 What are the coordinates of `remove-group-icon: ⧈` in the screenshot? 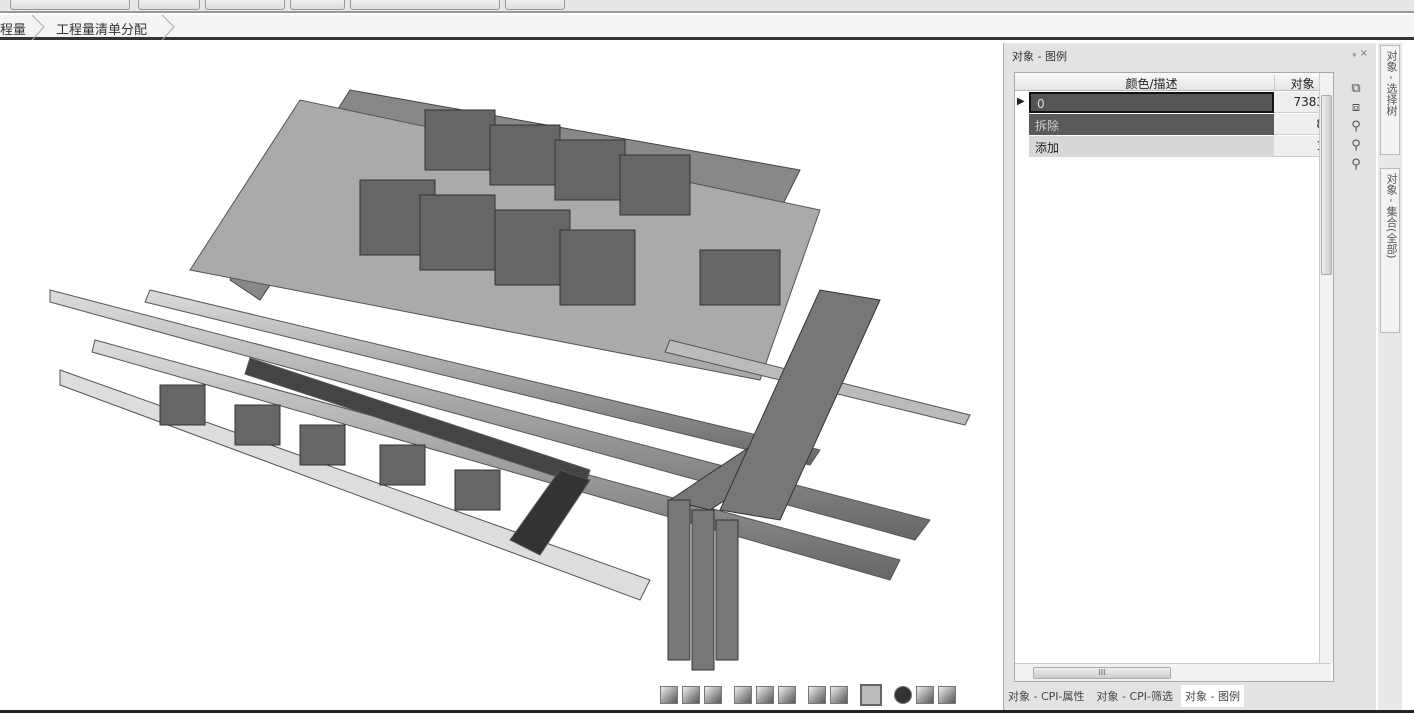 It's located at (1356, 107).